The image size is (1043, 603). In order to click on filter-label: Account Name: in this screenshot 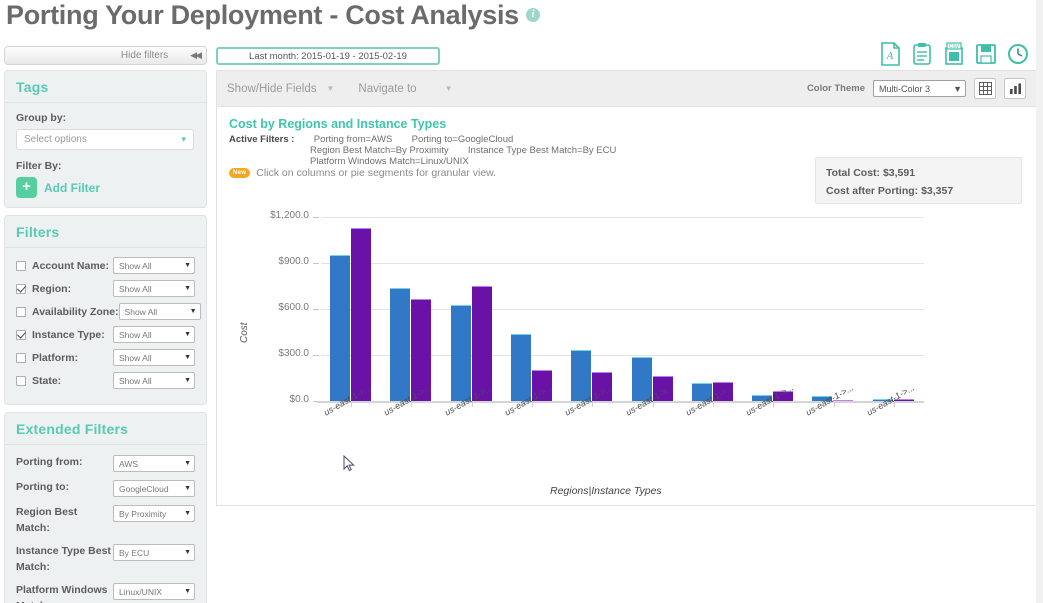, I will do `click(71, 265)`.